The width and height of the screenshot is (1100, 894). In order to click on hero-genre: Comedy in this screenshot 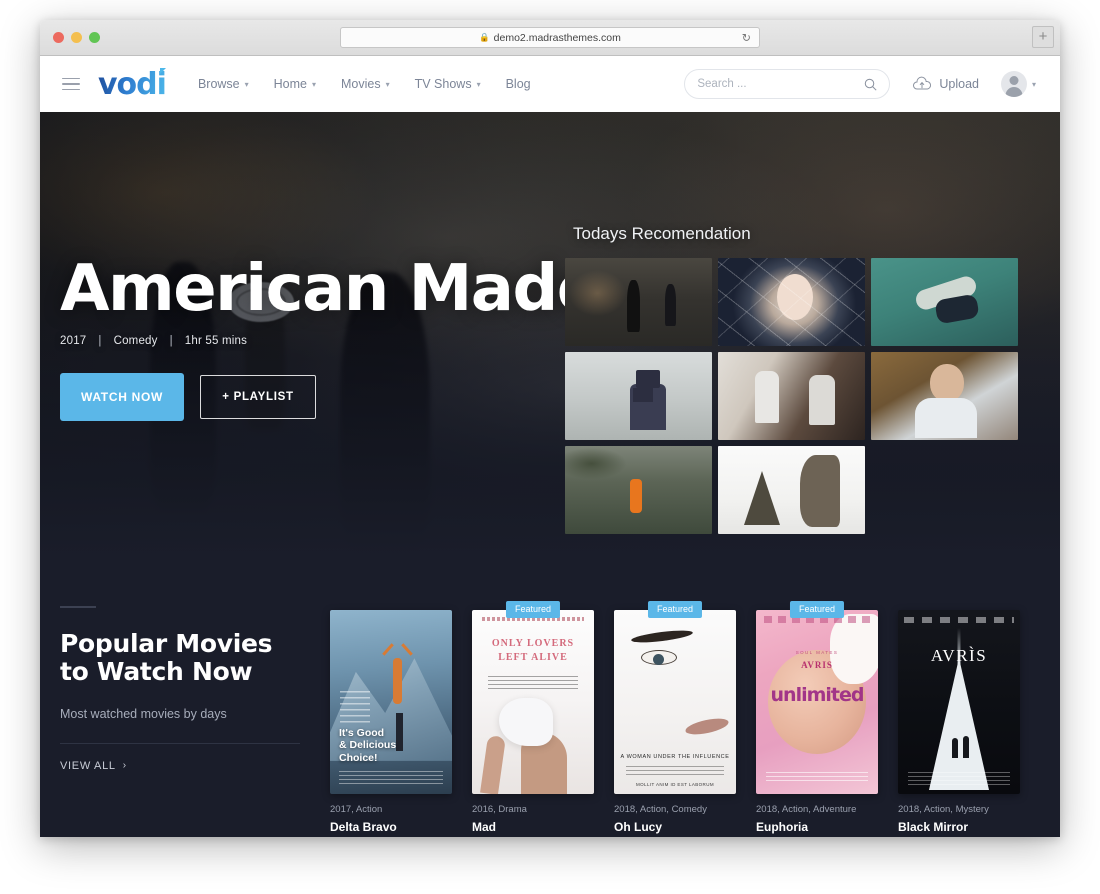, I will do `click(135, 341)`.